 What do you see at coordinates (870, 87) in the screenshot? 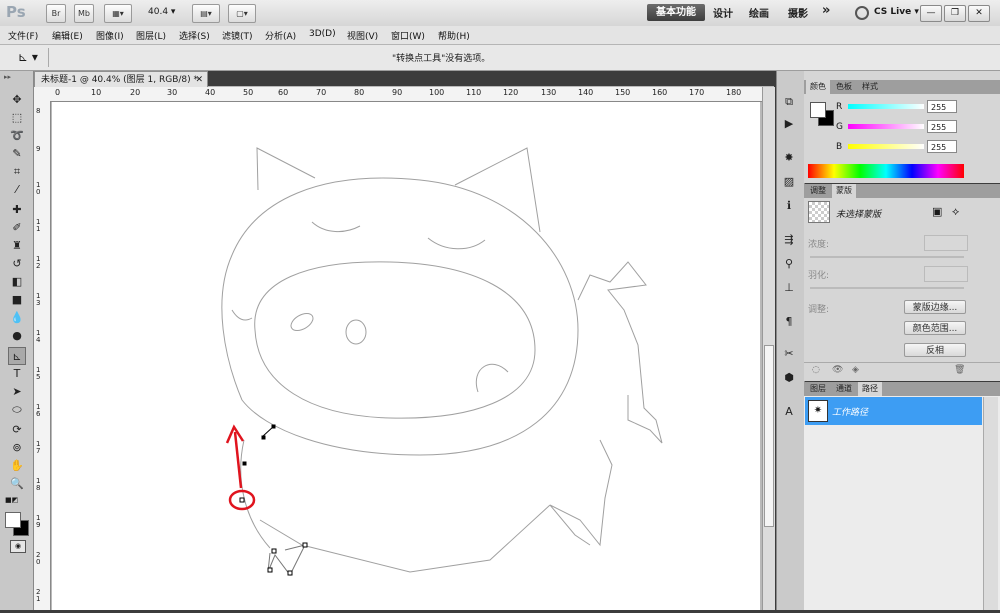
I see `tab-styles: 样式` at bounding box center [870, 87].